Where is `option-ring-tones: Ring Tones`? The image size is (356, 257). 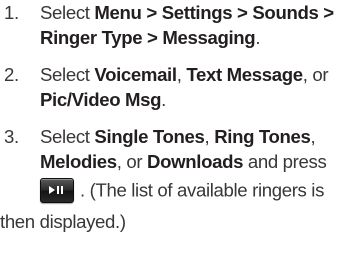
option-ring-tones: Ring Tones is located at coordinates (262, 136).